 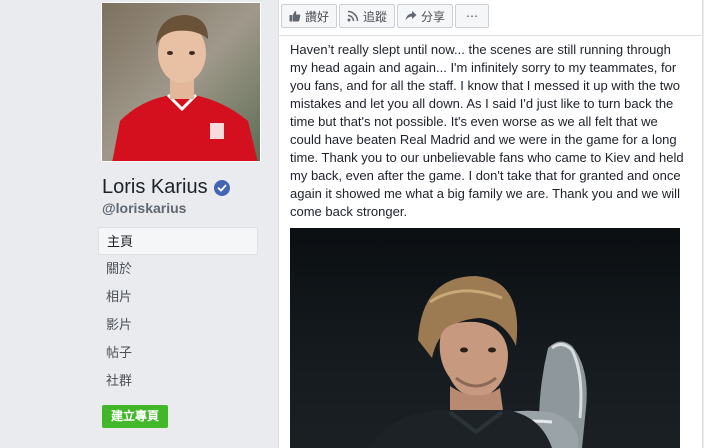 What do you see at coordinates (178, 241) in the screenshot?
I see `nav-item-home: 主頁` at bounding box center [178, 241].